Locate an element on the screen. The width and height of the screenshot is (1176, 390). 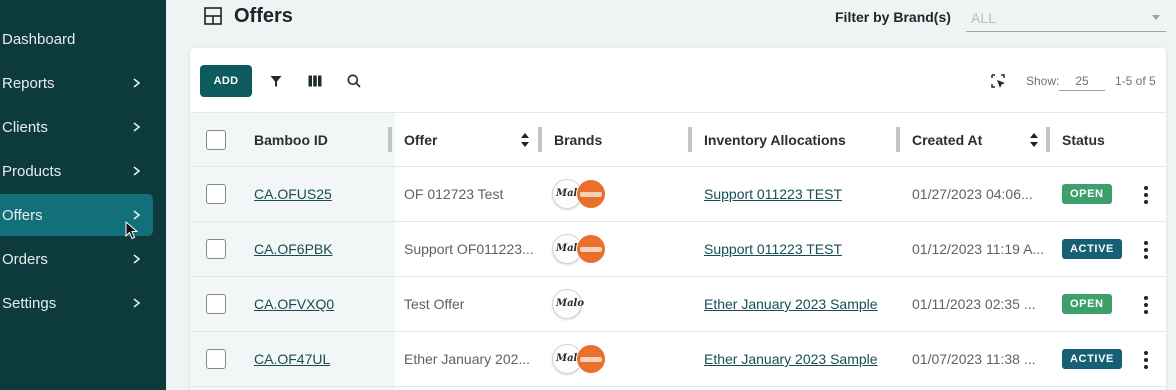
search-icon is located at coordinates (354, 81).